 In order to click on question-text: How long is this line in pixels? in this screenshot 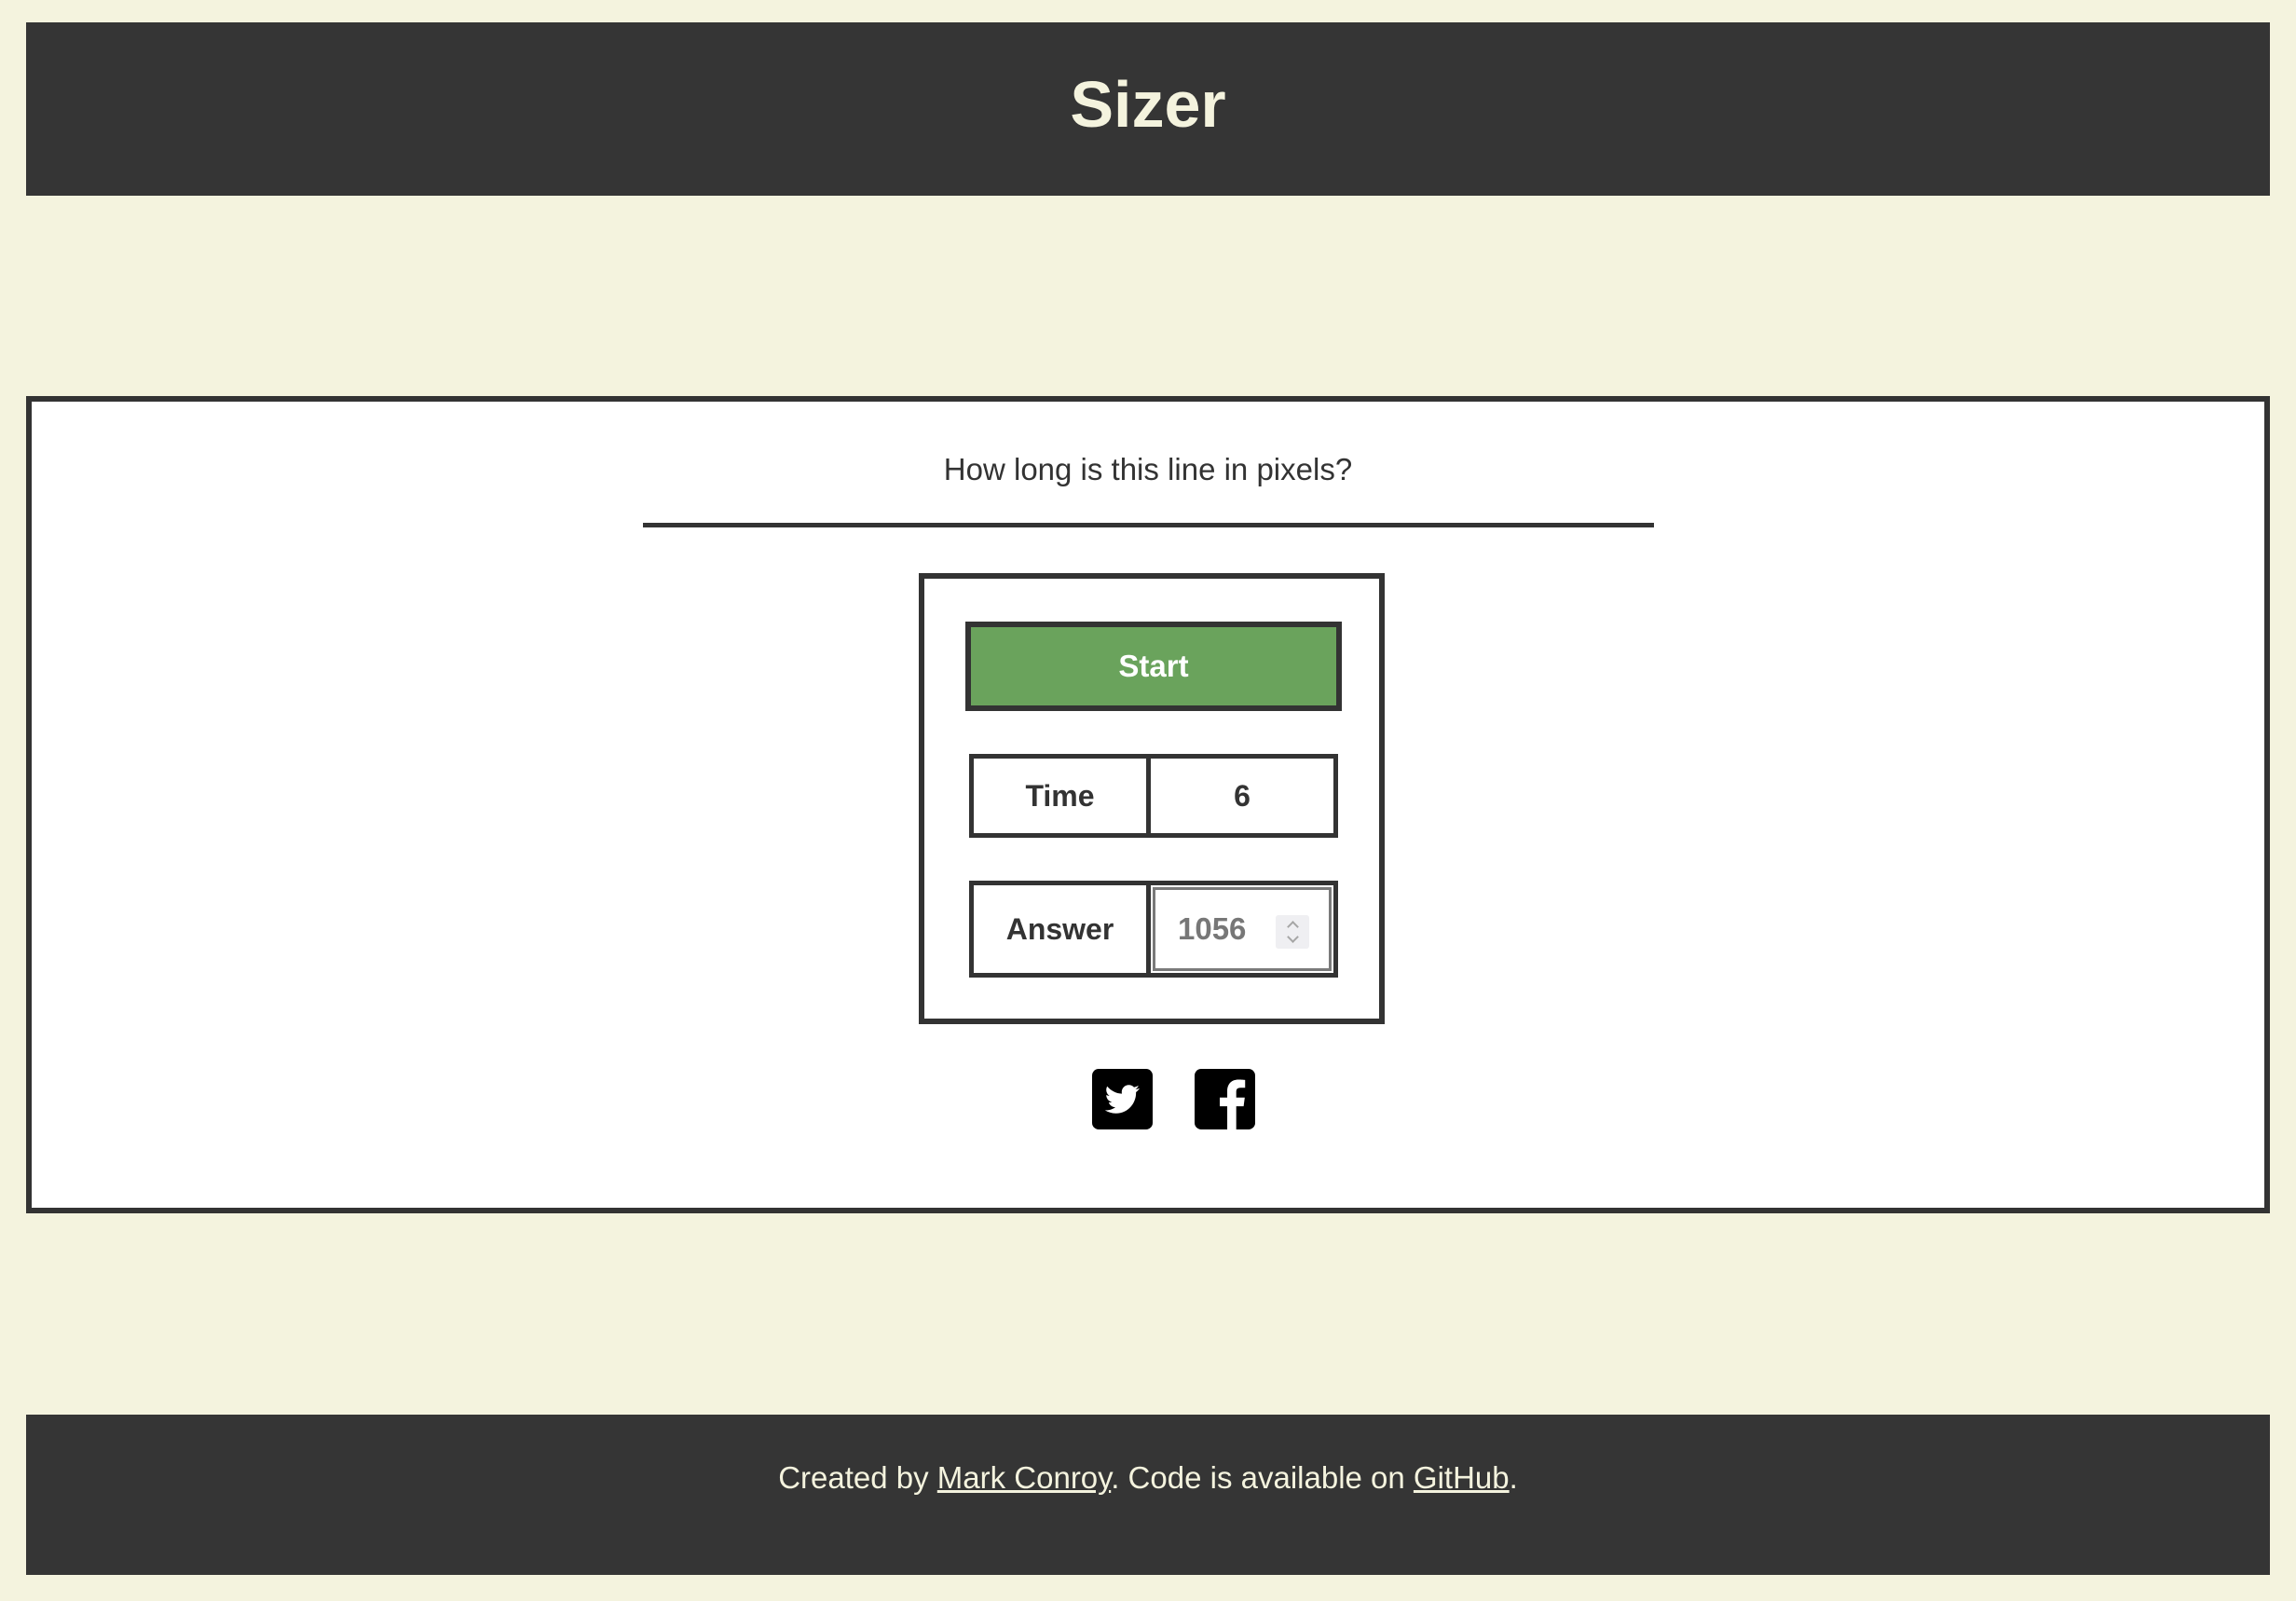, I will do `click(1148, 469)`.